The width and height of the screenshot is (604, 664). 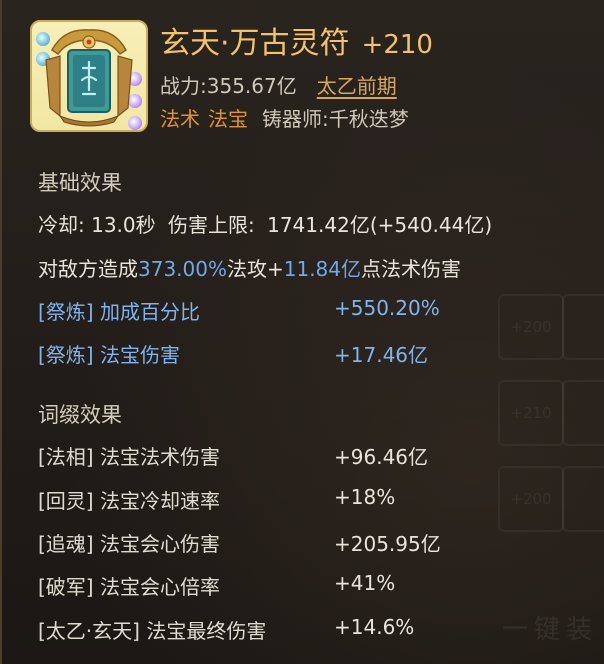 I want to click on power-line: 战力:355.67亿 太乙前期, so click(x=278, y=84).